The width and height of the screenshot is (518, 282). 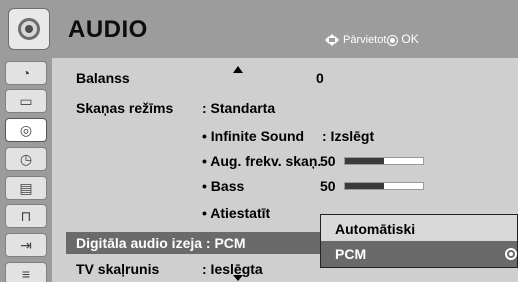 I want to click on popup-option-pcm: PCM, so click(x=350, y=254).